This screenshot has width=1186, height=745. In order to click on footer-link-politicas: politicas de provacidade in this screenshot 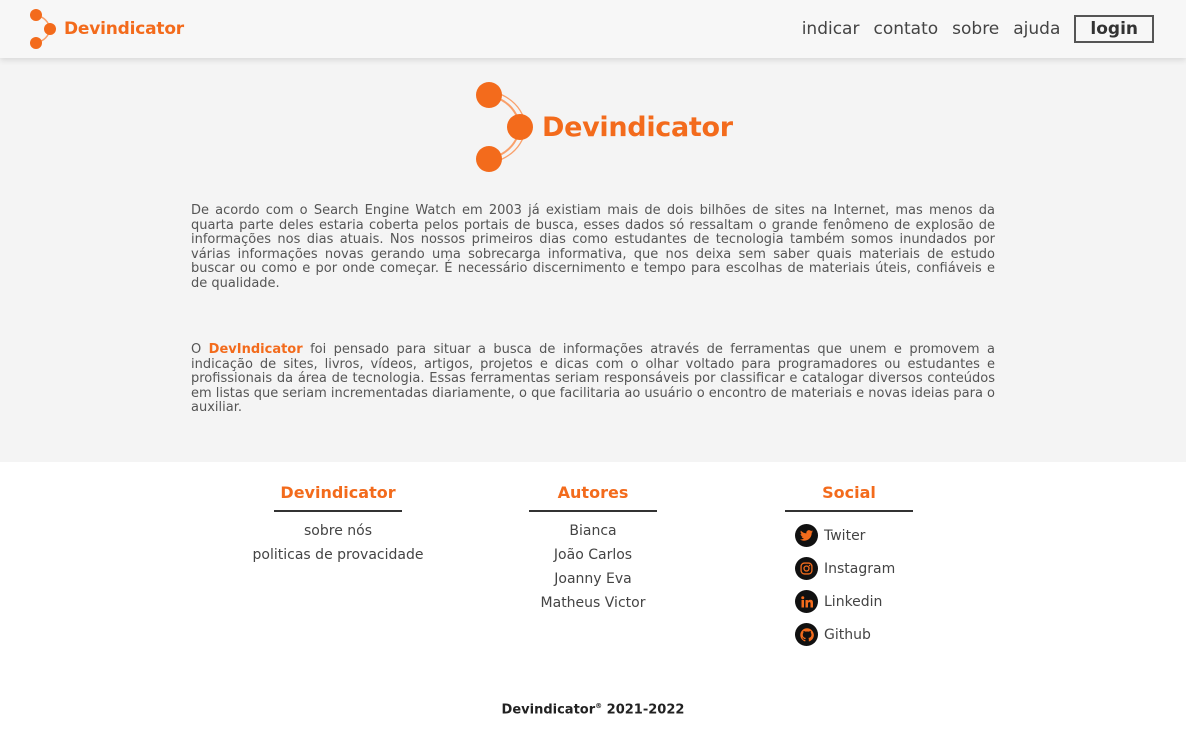, I will do `click(338, 555)`.